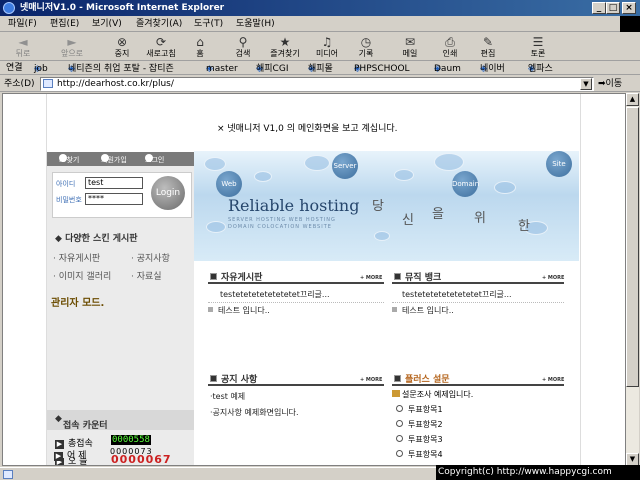 This screenshot has width=640, height=480. What do you see at coordinates (553, 278) in the screenshot?
I see `music-board-more: + MORE` at bounding box center [553, 278].